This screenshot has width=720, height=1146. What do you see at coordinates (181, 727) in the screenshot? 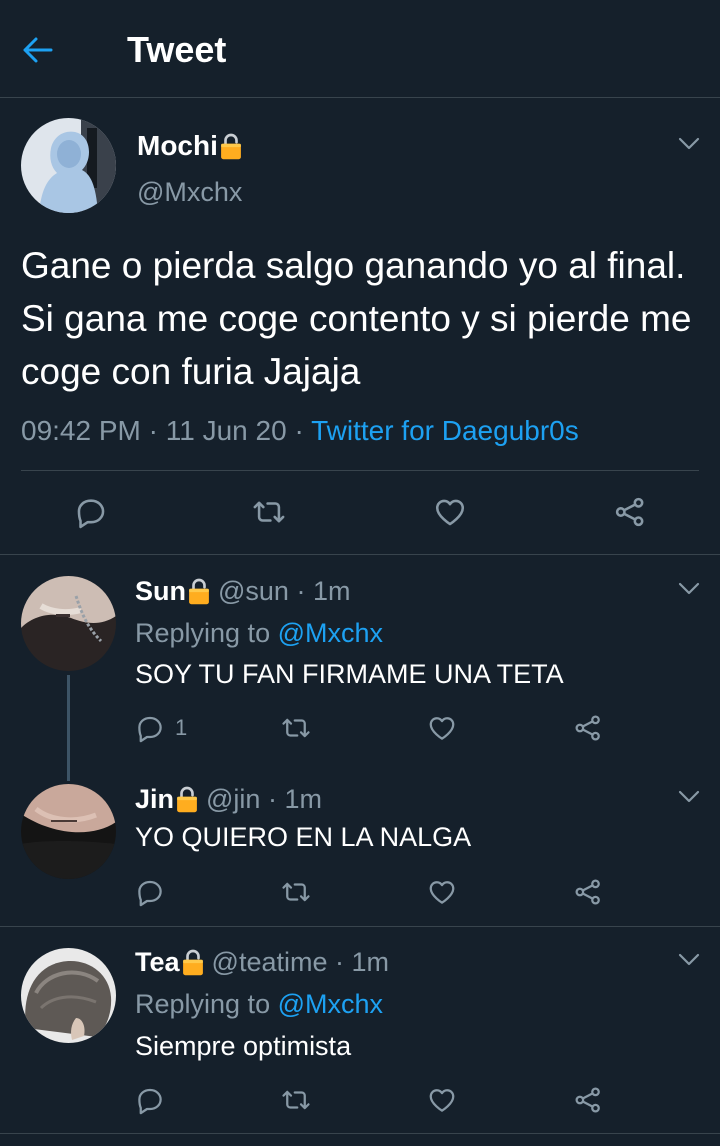
I see `reply-count: 1` at bounding box center [181, 727].